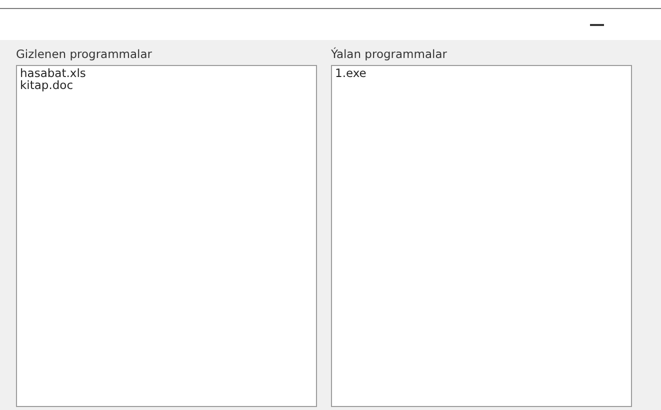 Image resolution: width=661 pixels, height=410 pixels. Describe the element at coordinates (389, 54) in the screenshot. I see `list-label: Ýalan programmalar` at that location.